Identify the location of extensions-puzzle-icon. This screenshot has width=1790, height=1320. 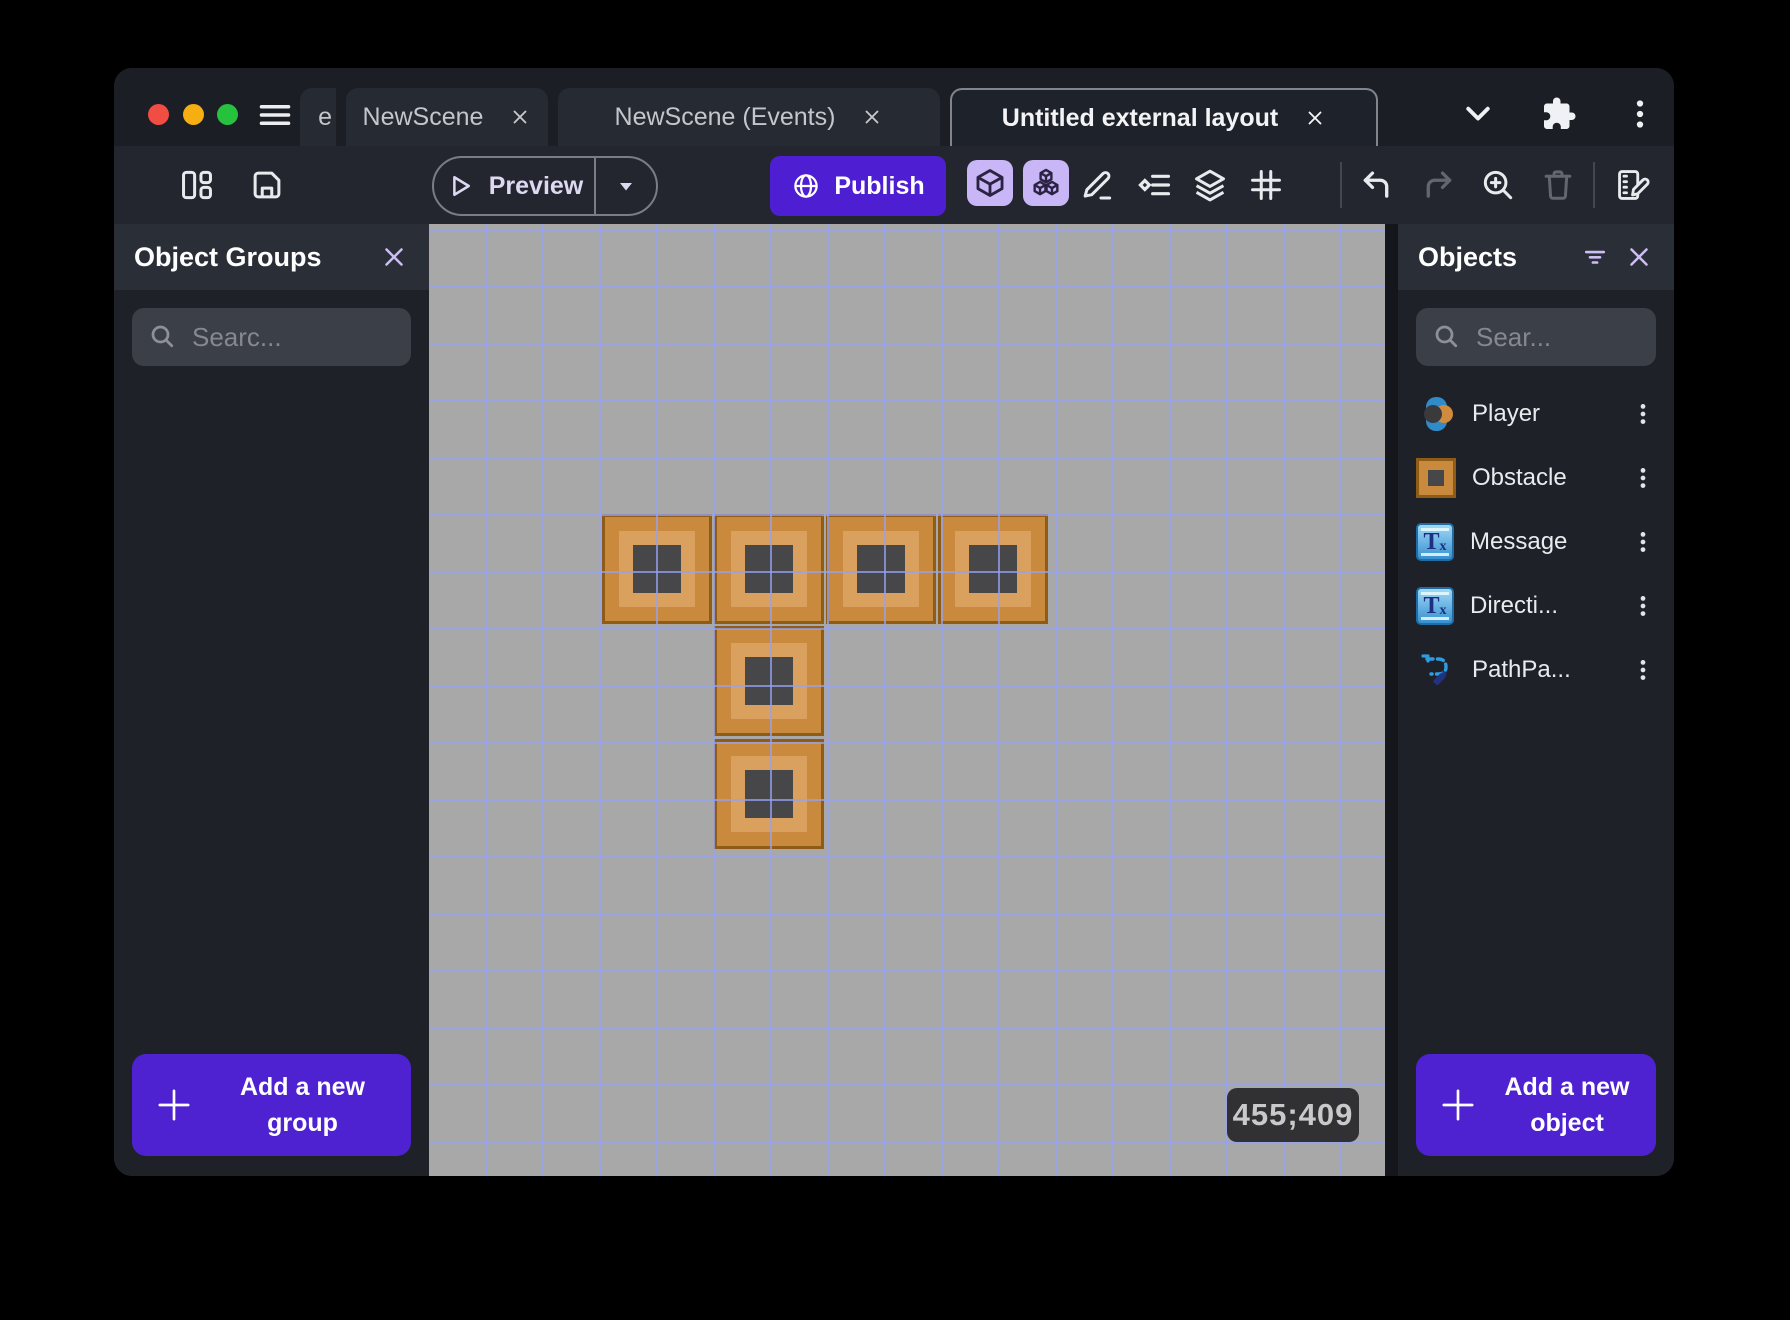
(1559, 114).